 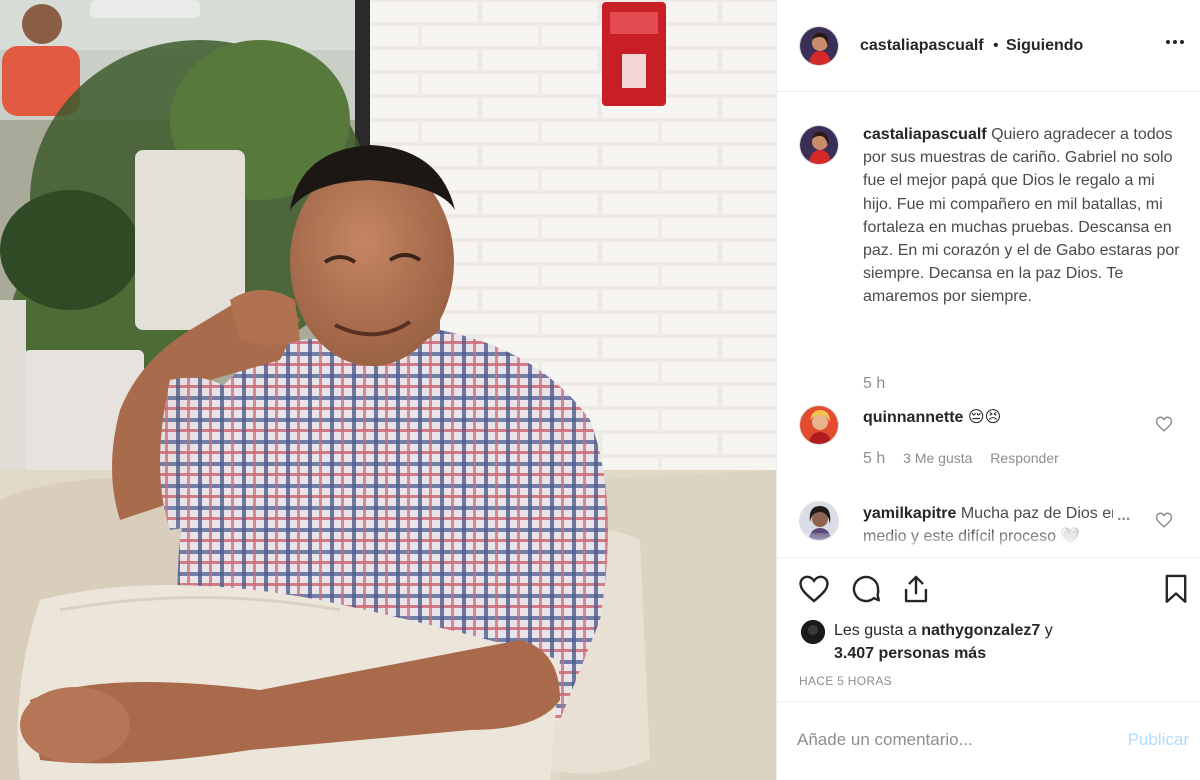 I want to click on add-comment-bar: Publicar, so click(x=988, y=740).